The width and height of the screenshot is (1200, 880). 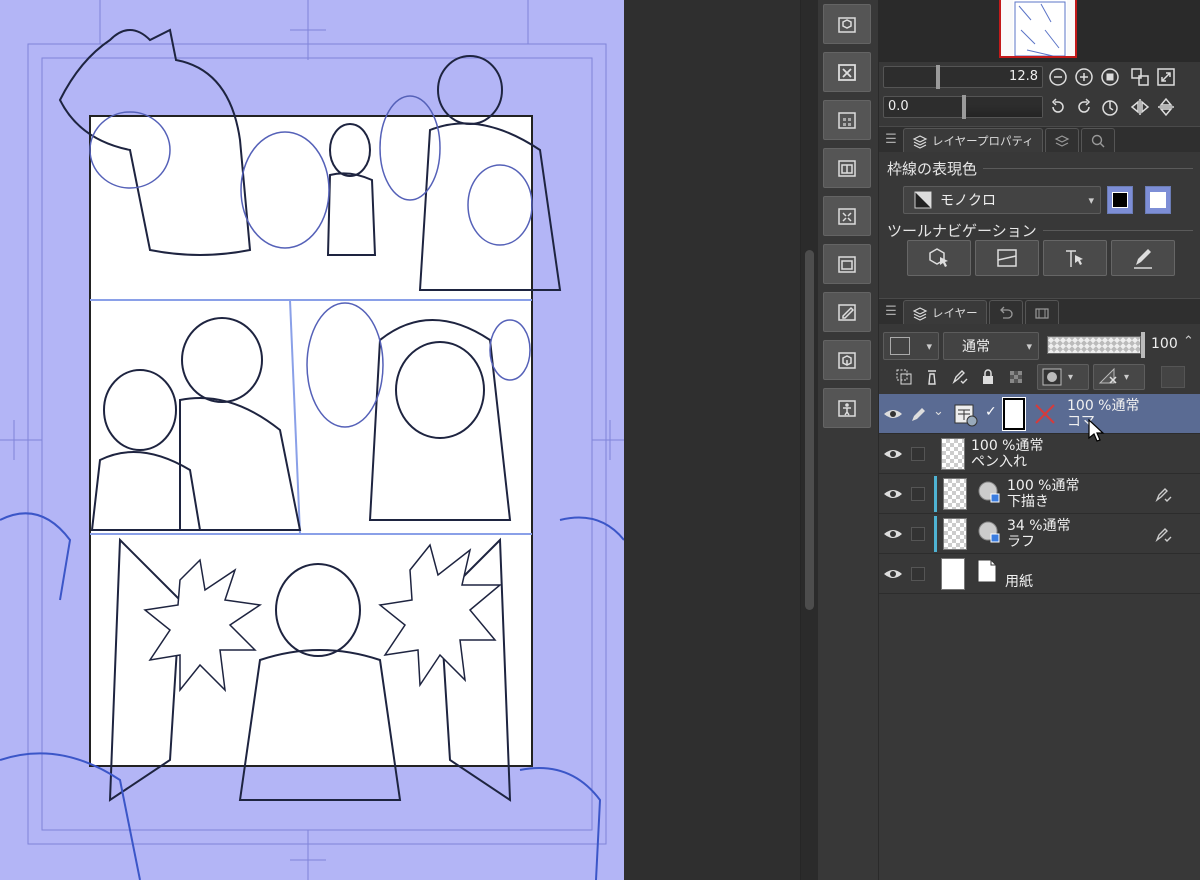 I want to click on layer-blend-row: ▾ 通常 ▾ 100 ⌃, so click(x=1039, y=345).